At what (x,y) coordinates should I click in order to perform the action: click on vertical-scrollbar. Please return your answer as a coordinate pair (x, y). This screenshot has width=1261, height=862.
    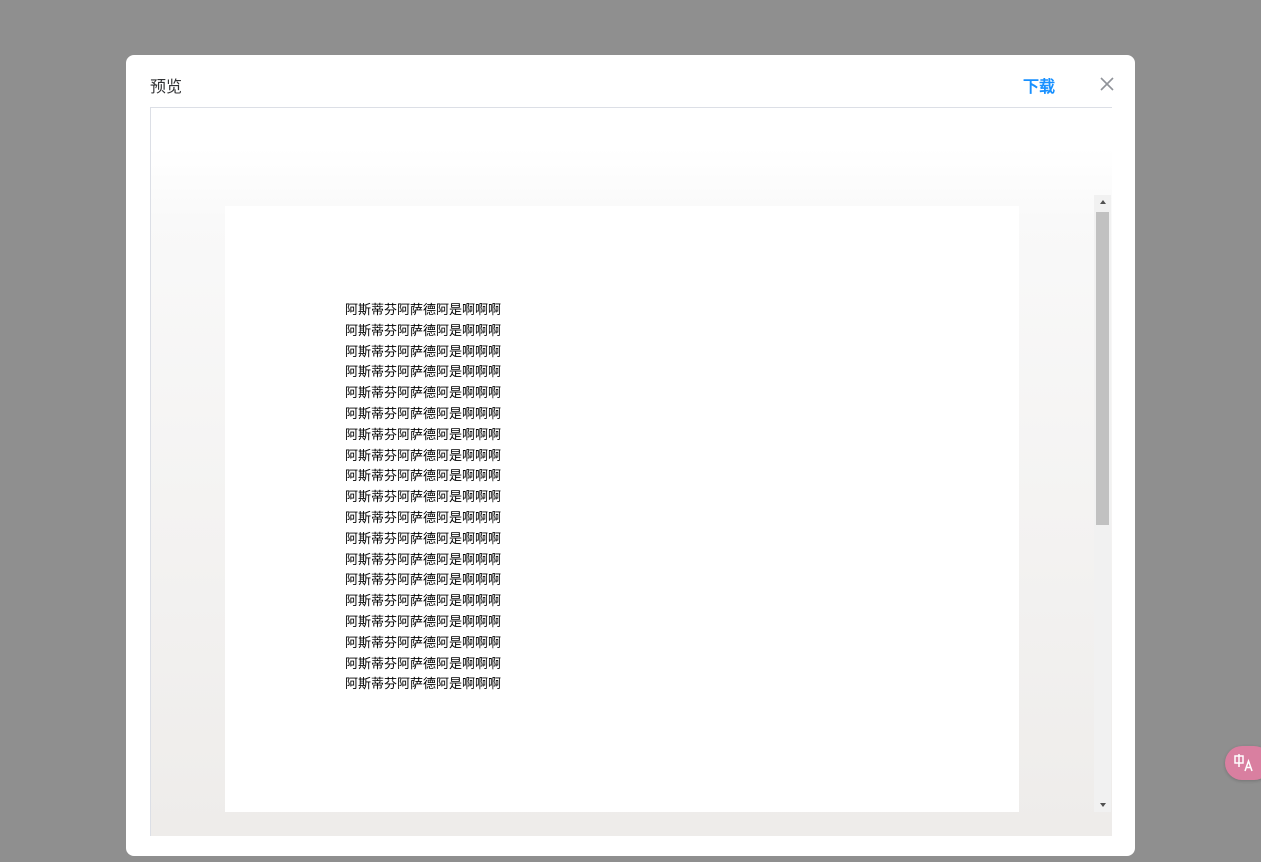
    Looking at the image, I should click on (1102, 503).